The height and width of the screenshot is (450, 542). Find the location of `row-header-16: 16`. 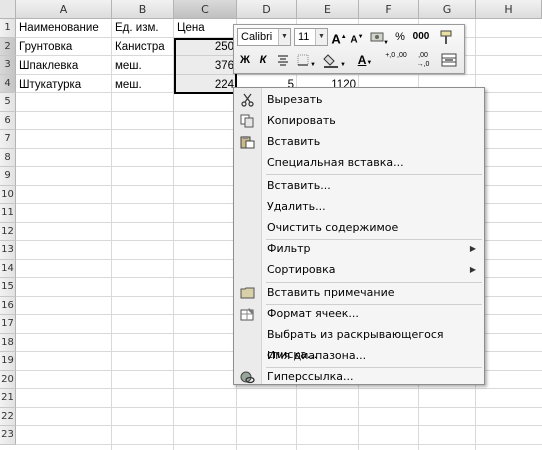

row-header-16: 16 is located at coordinates (8, 306).